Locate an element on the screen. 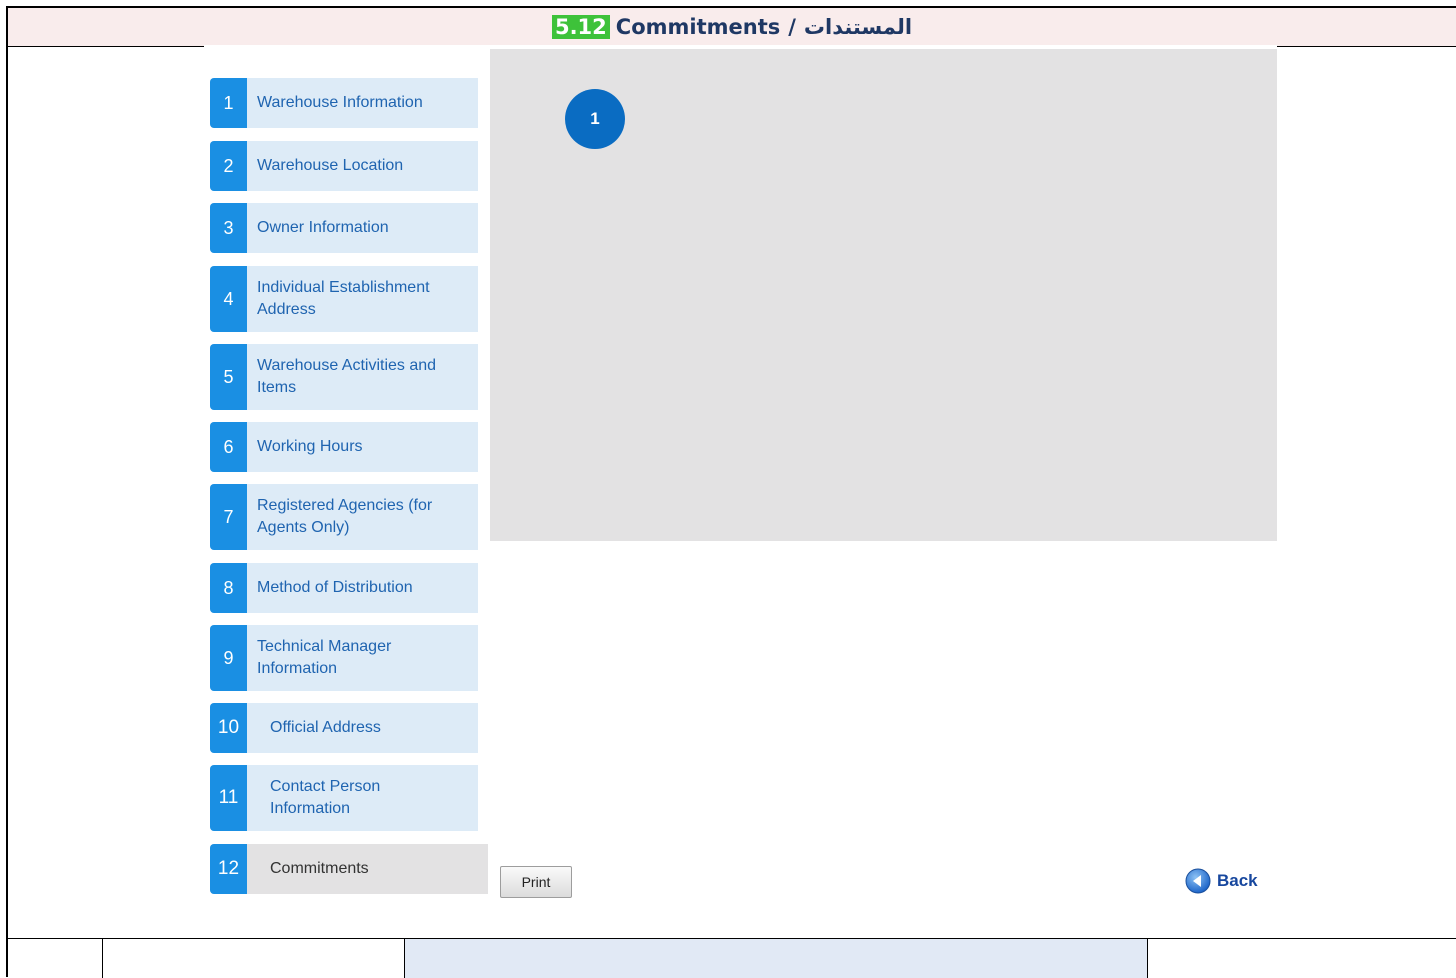 Image resolution: width=1456 pixels, height=978 pixels. back-label: Back is located at coordinates (1237, 880).